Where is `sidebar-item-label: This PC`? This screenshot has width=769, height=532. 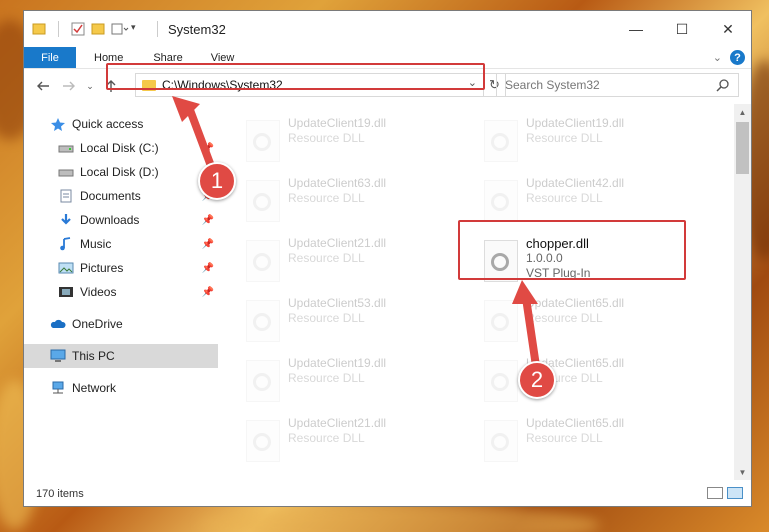 sidebar-item-label: This PC is located at coordinates (93, 356).